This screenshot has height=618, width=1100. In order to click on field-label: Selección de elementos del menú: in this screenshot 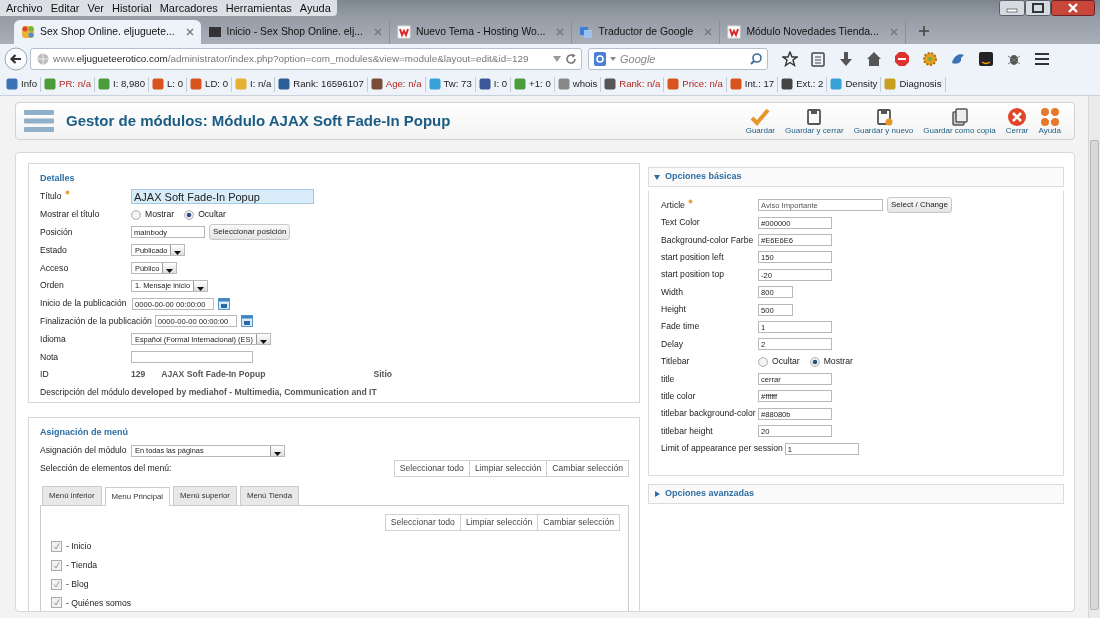, I will do `click(106, 469)`.